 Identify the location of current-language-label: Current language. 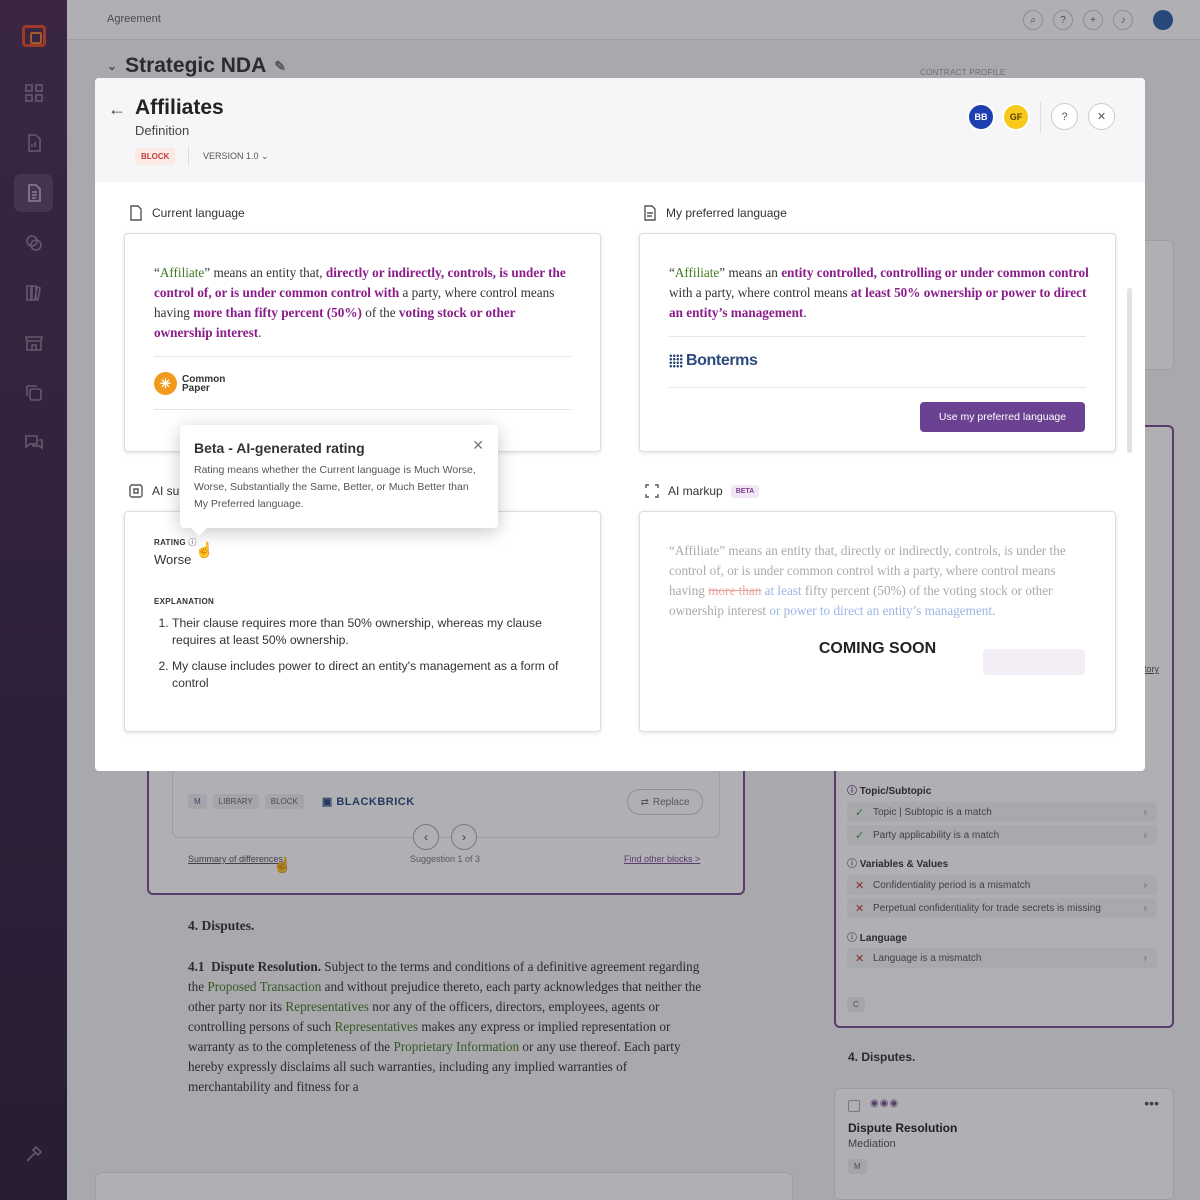
(186, 213).